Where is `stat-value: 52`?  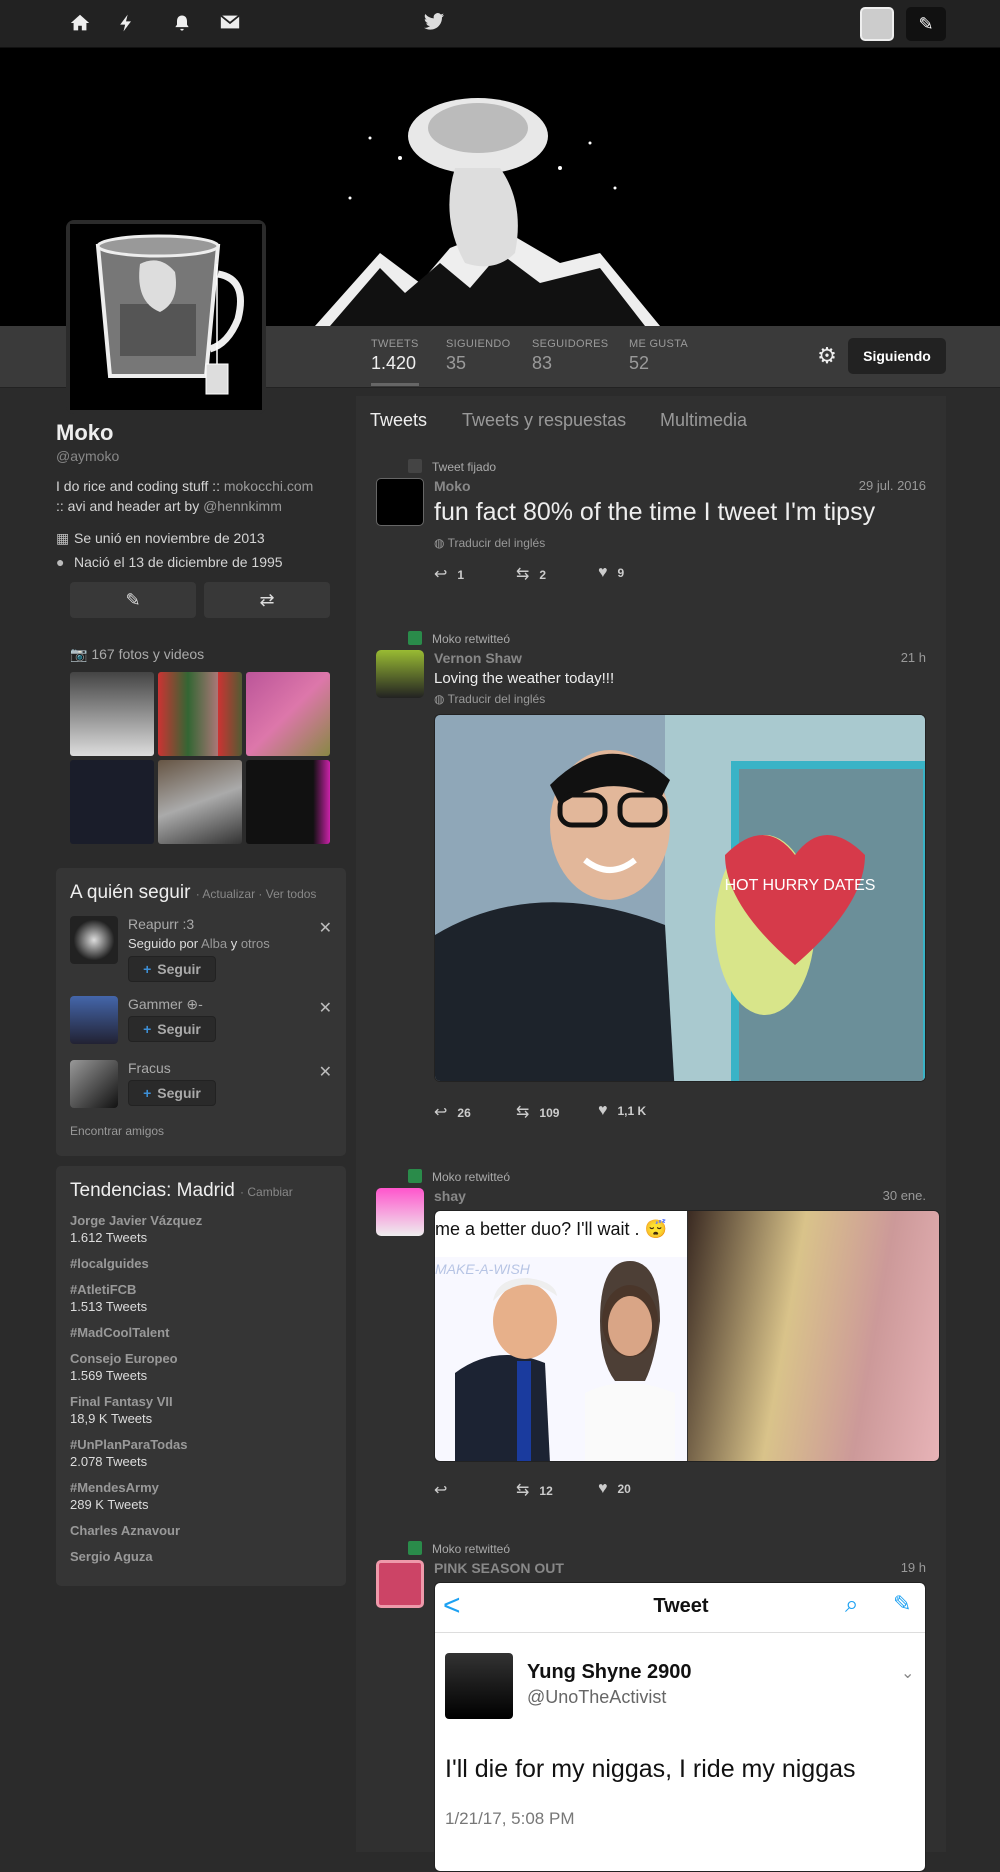 stat-value: 52 is located at coordinates (639, 363).